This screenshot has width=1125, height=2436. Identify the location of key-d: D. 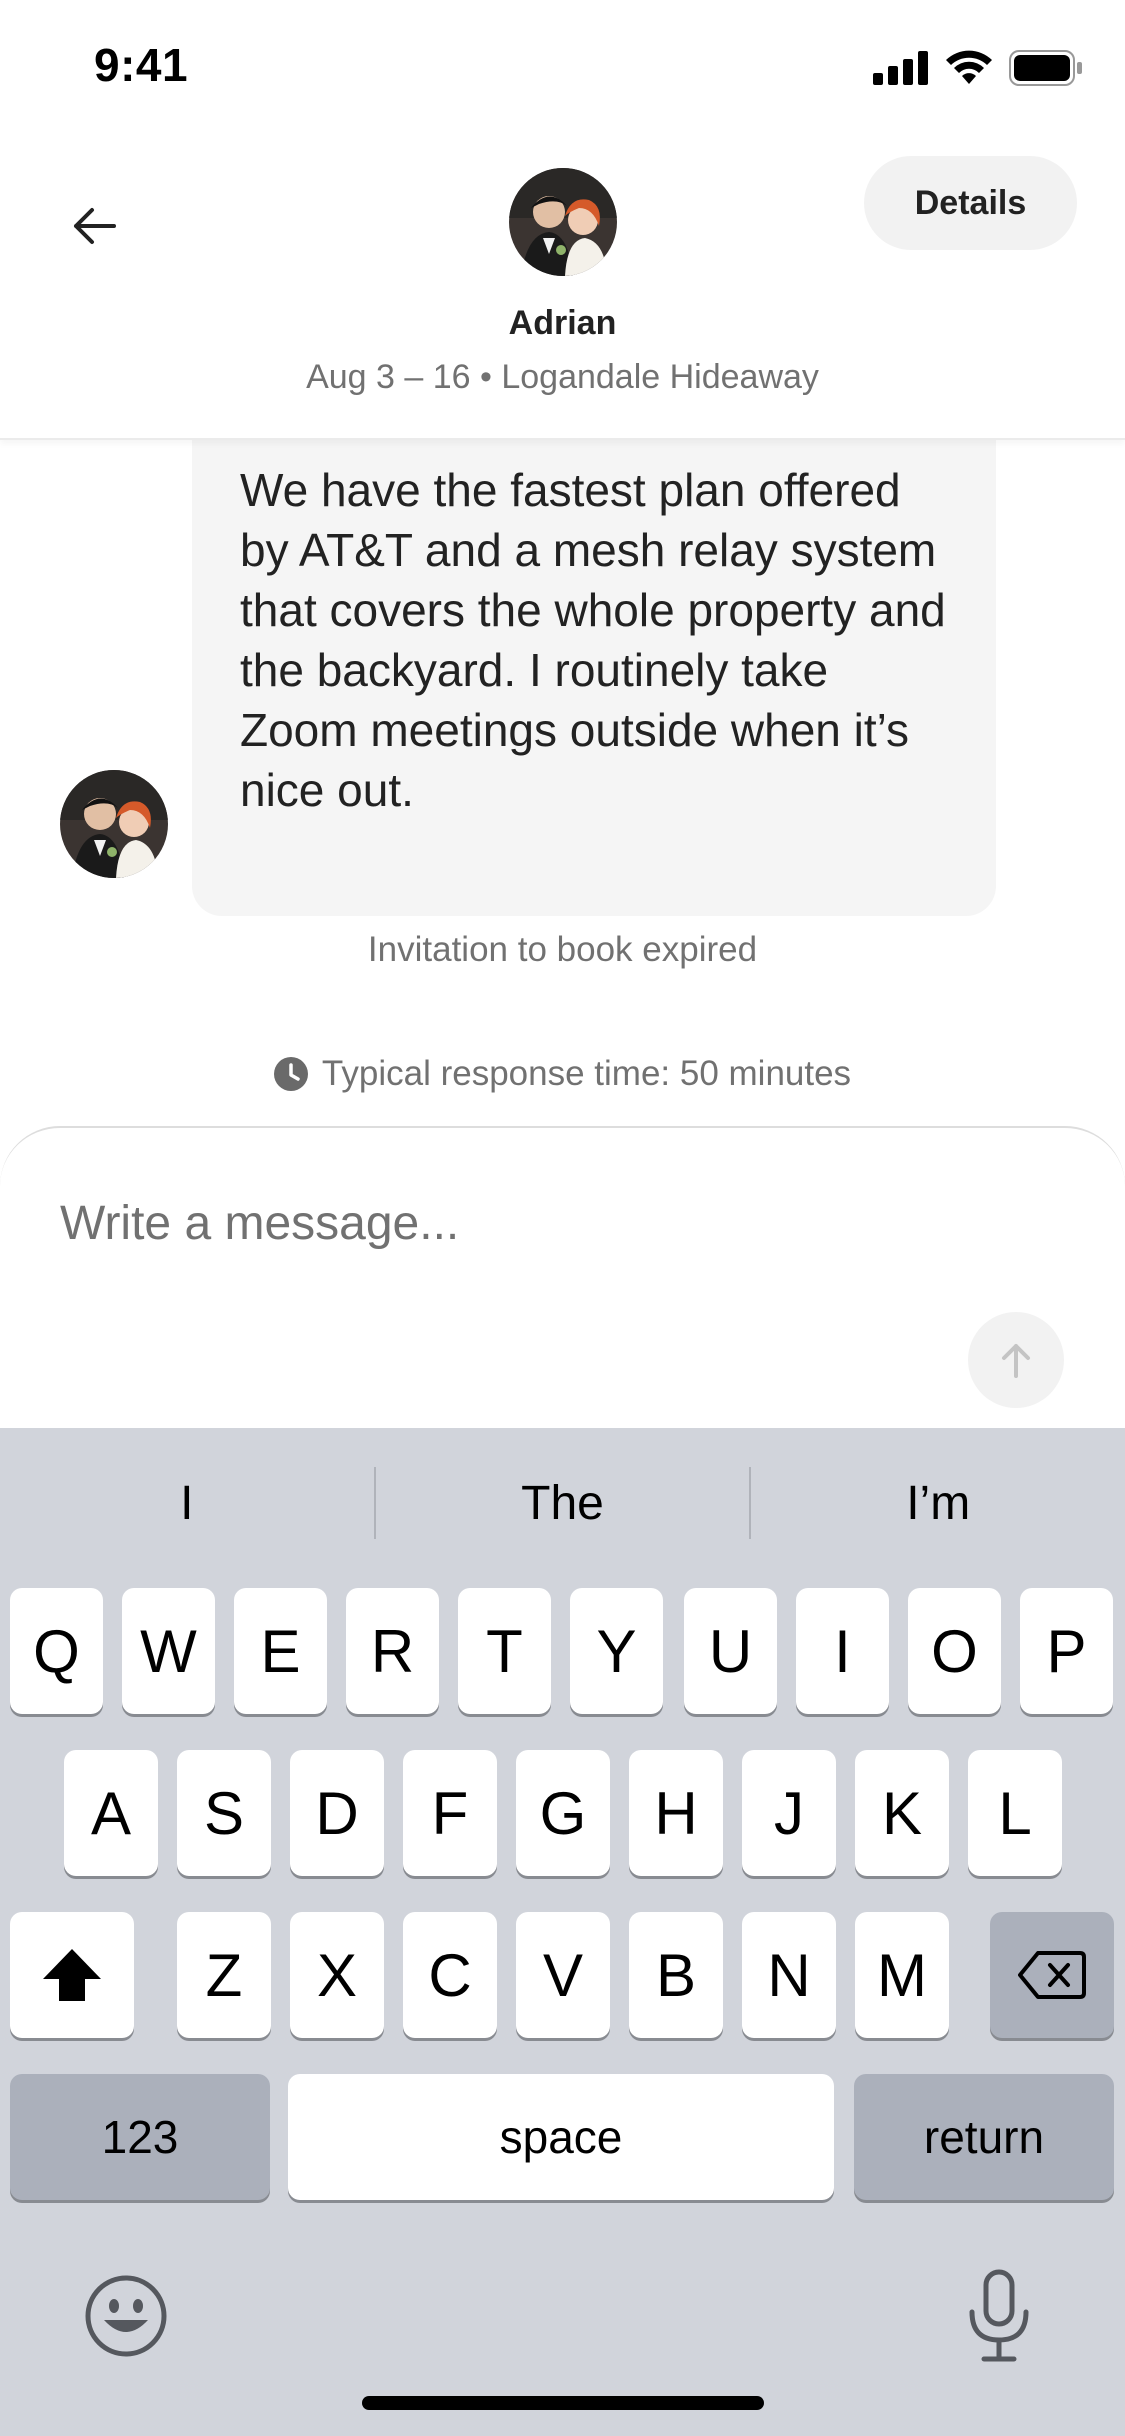
(337, 1813).